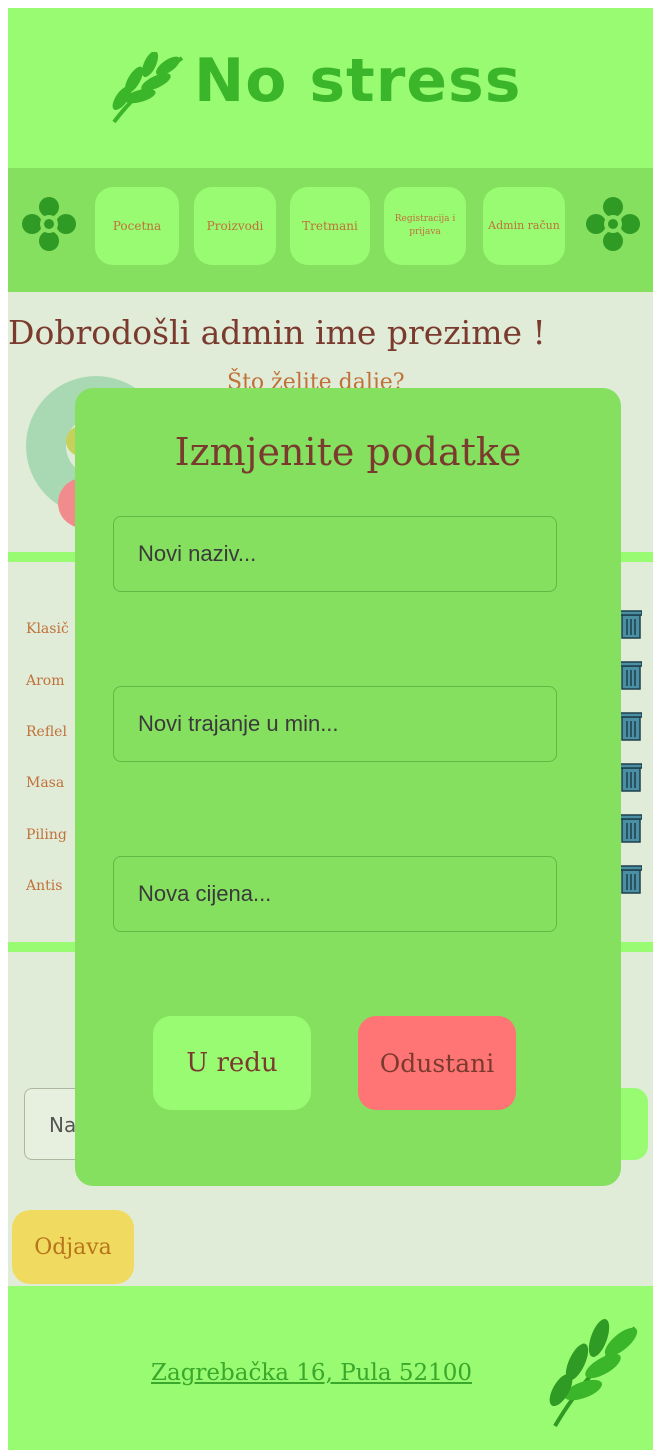 Image resolution: width=653 pixels, height=1450 pixels. I want to click on nav-item-registracija: Registracija i prijava, so click(425, 226).